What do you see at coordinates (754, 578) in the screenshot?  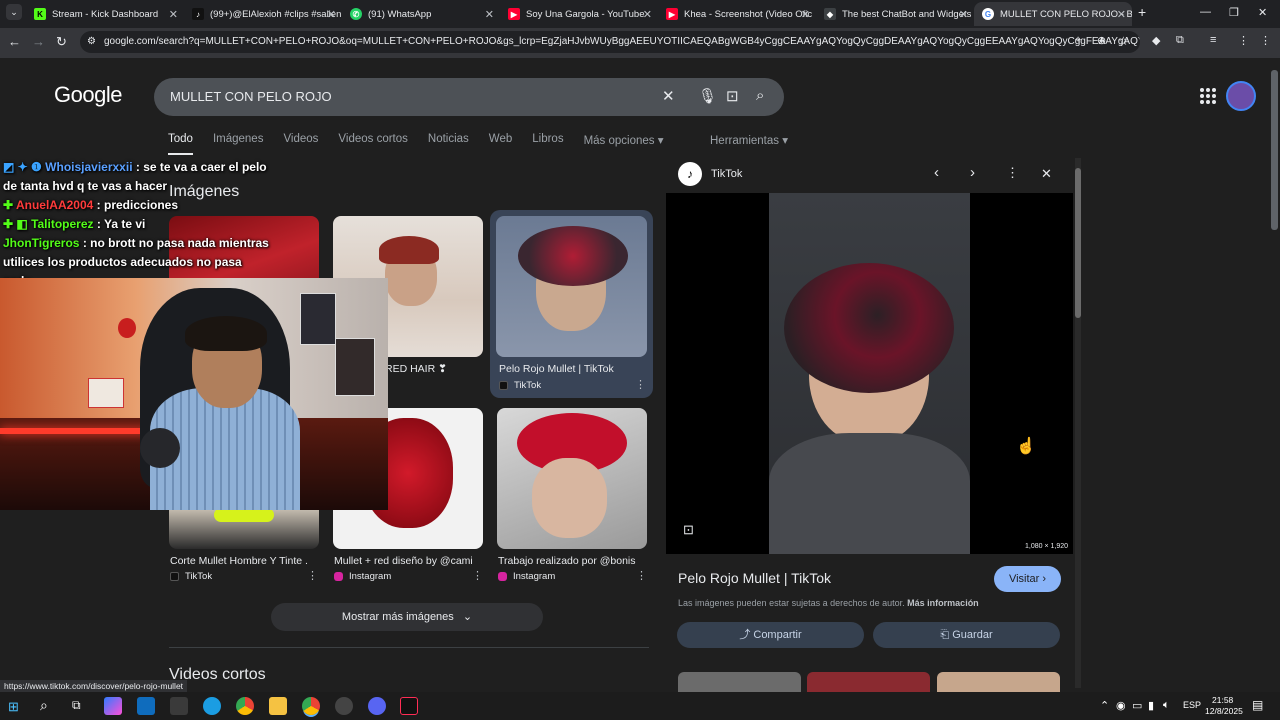 I see `preview-title: Pelo Rojo Mullet | TikTok` at bounding box center [754, 578].